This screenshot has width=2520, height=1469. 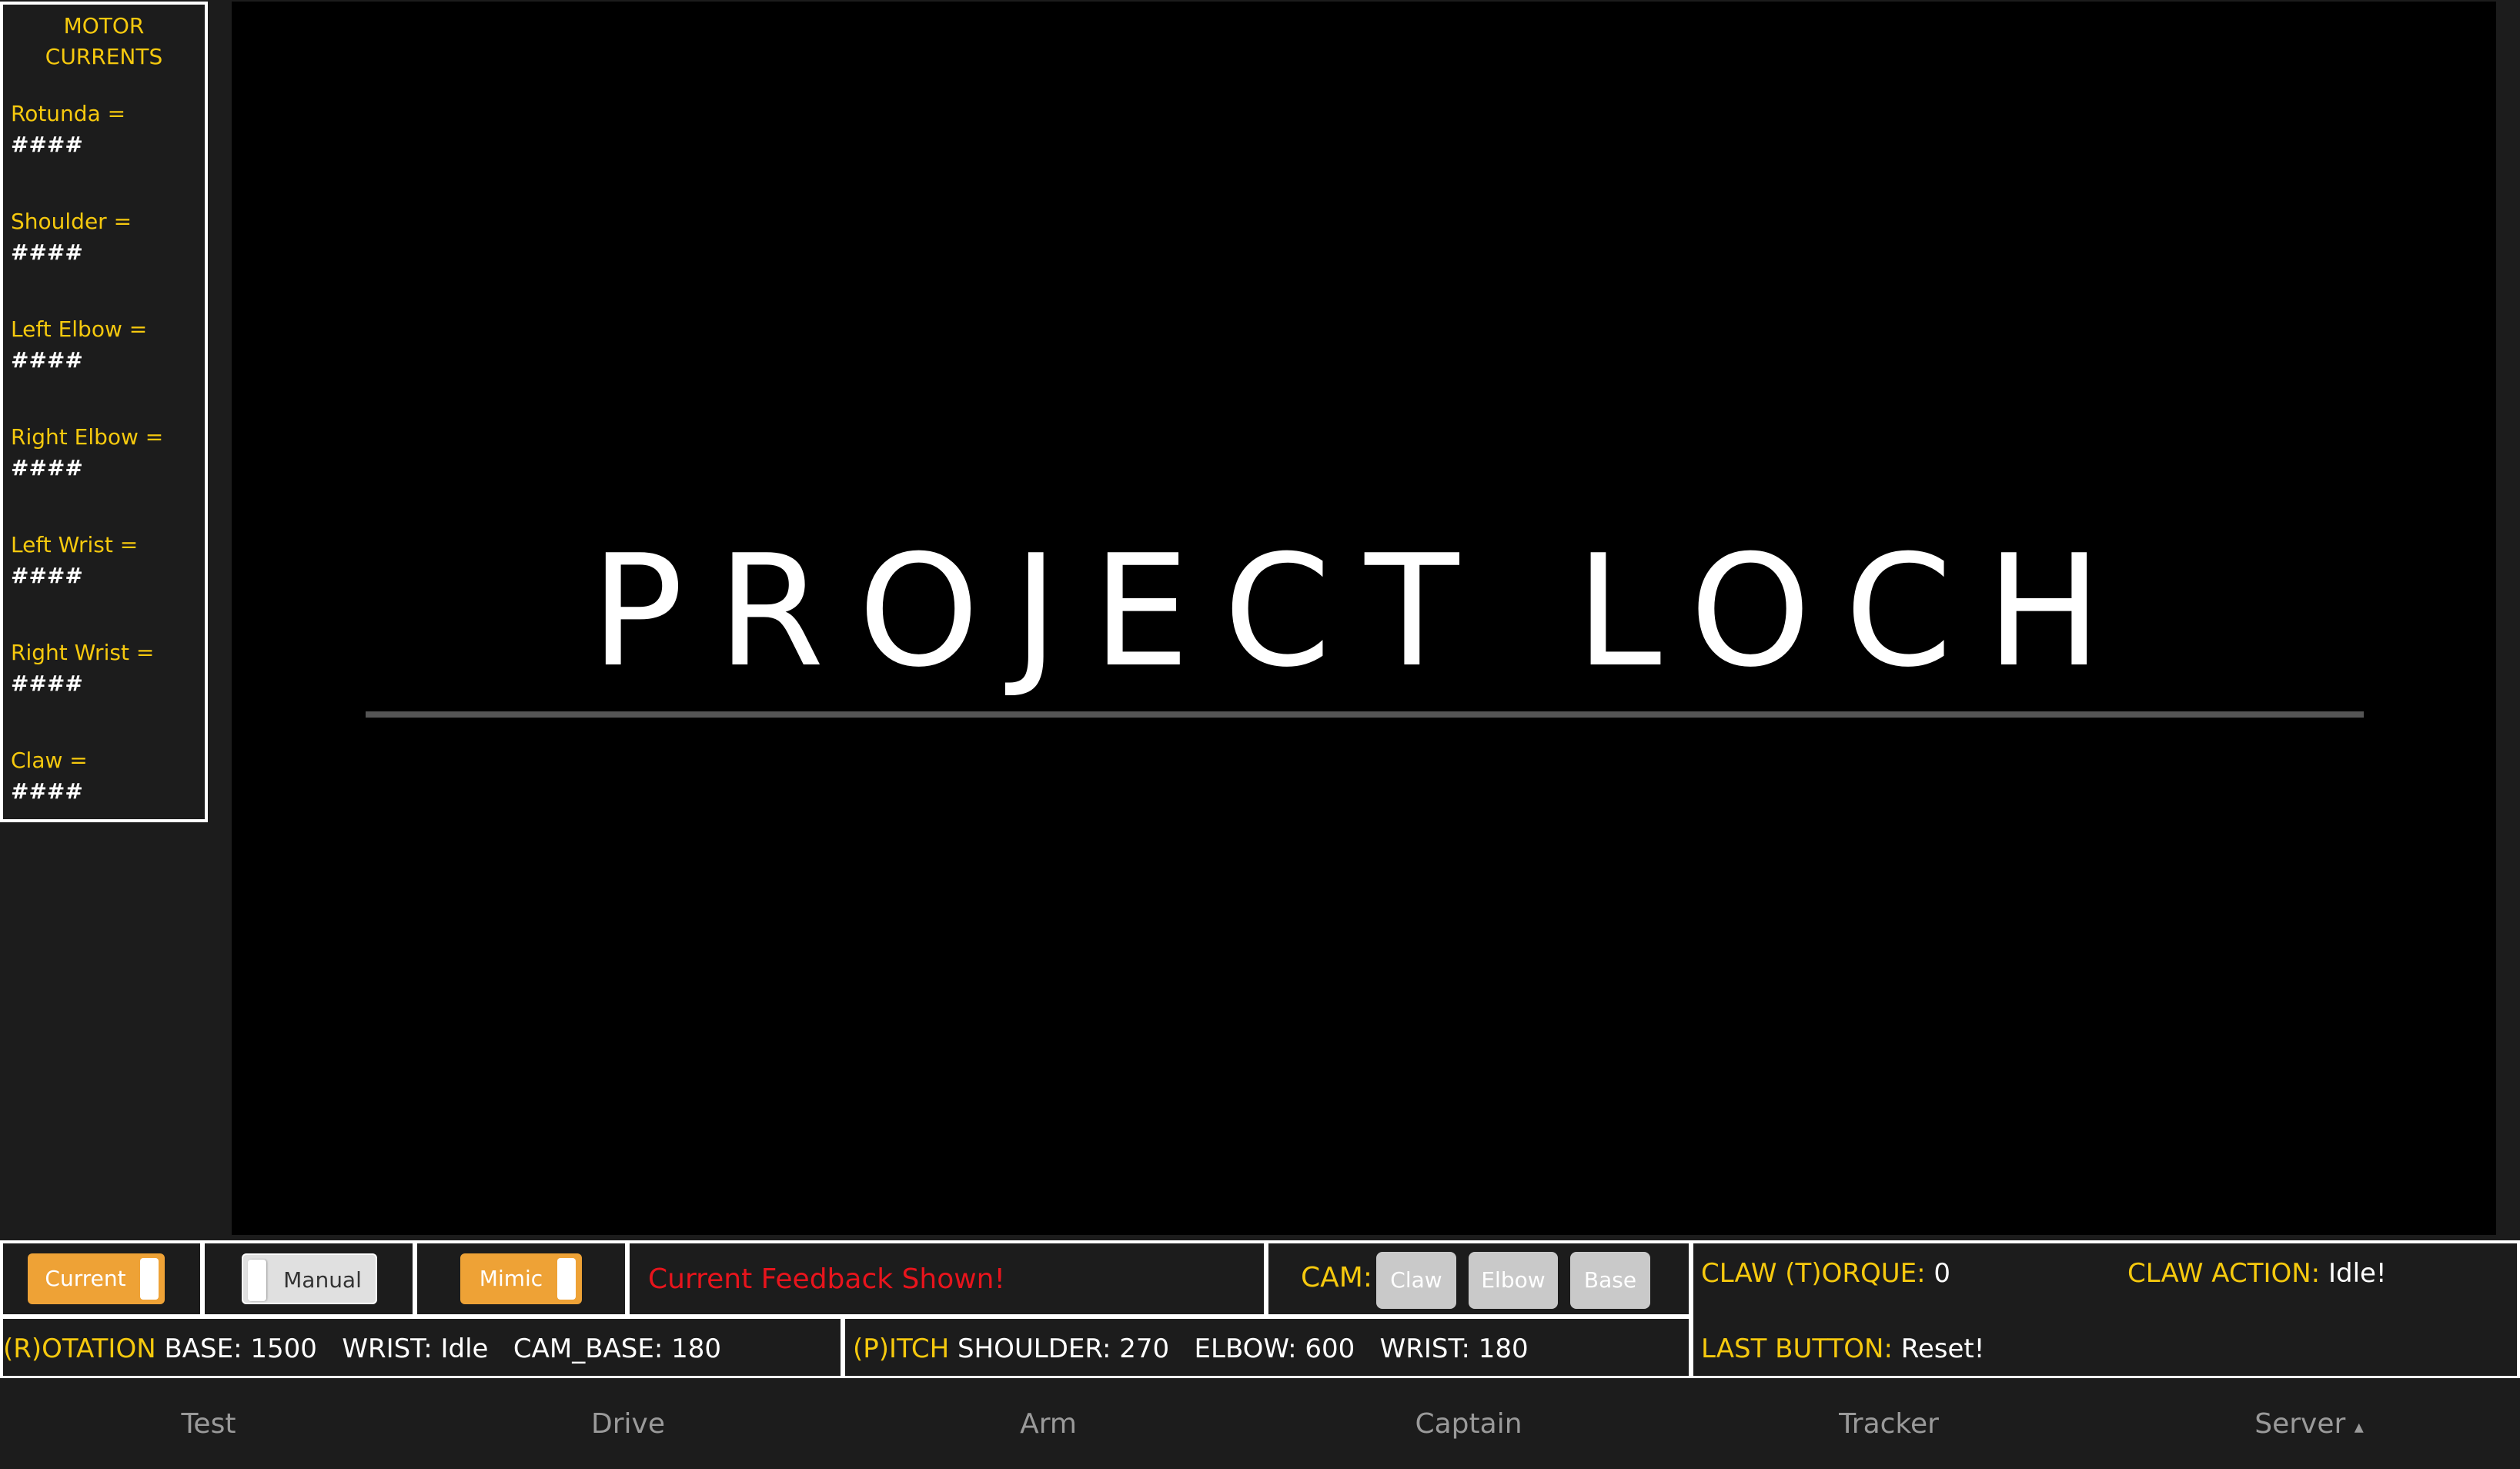 What do you see at coordinates (74, 560) in the screenshot?
I see `motor-left-wrist: Left Wrist = ####` at bounding box center [74, 560].